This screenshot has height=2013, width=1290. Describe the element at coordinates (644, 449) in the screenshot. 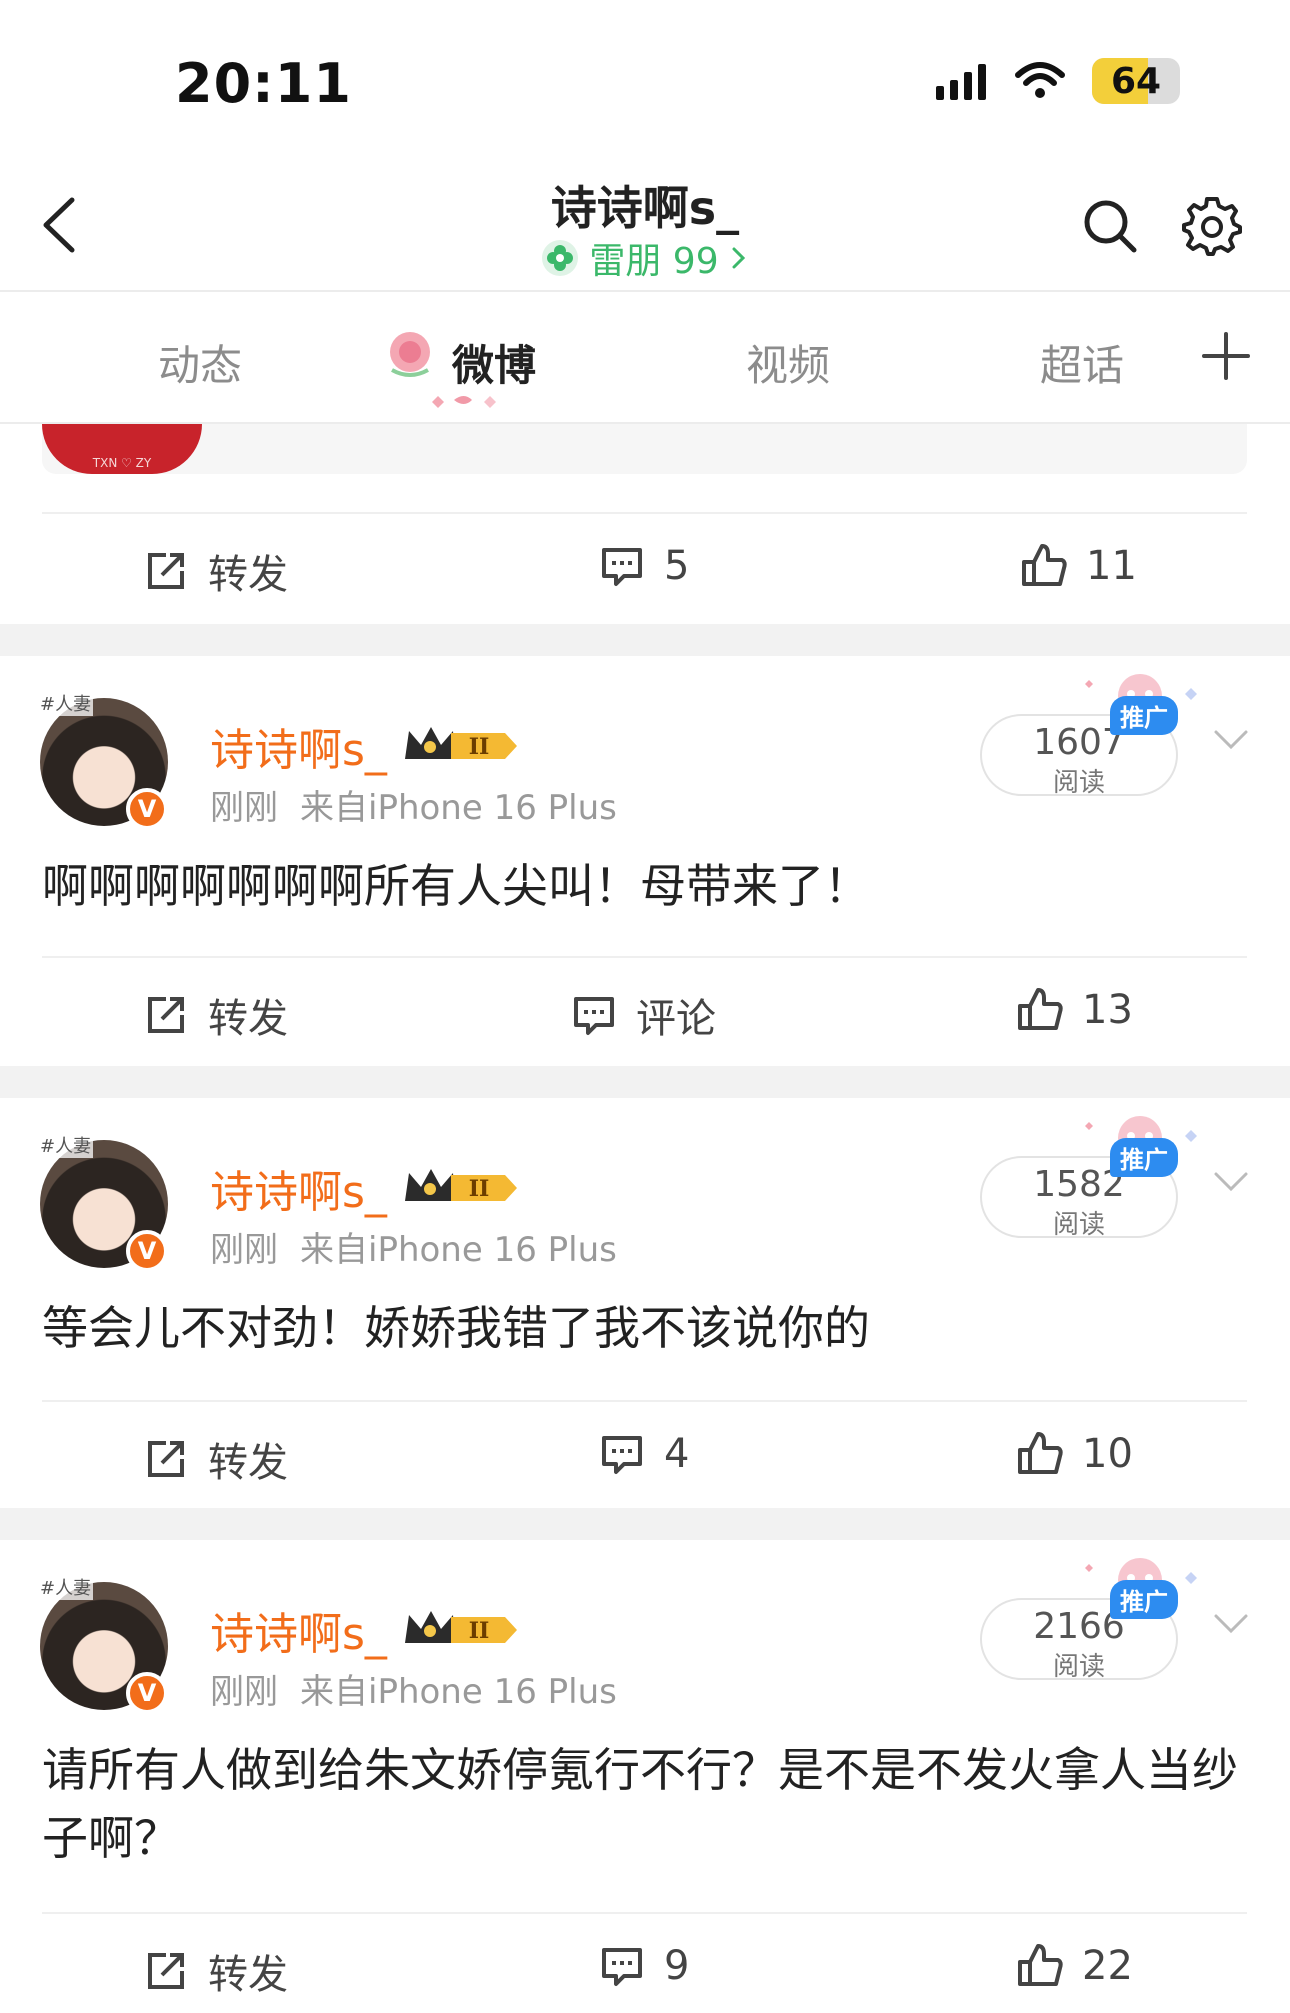

I see `partial-post-media` at that location.